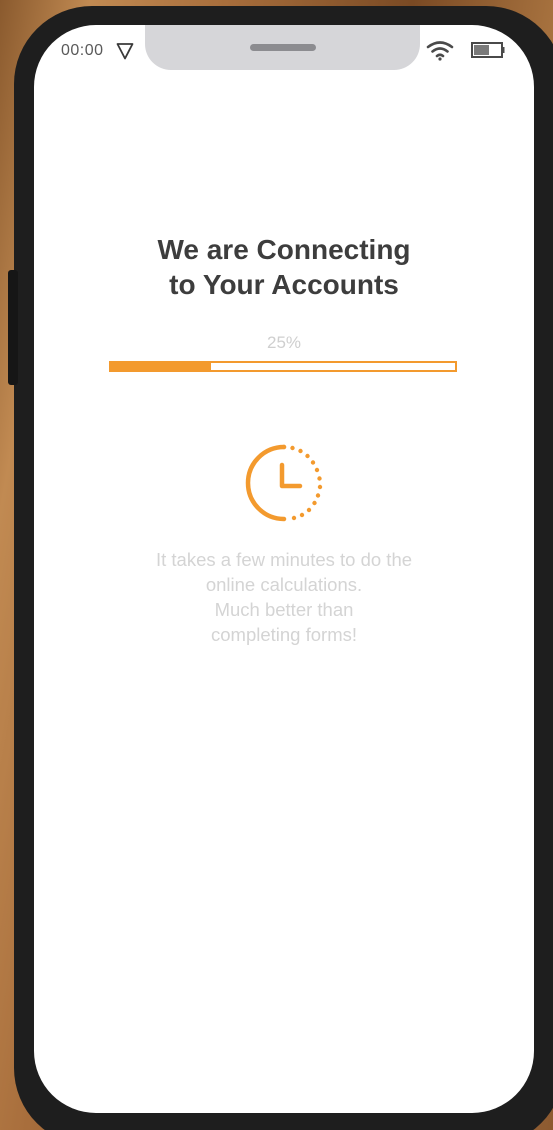 Image resolution: width=553 pixels, height=1130 pixels. Describe the element at coordinates (488, 50) in the screenshot. I see `battery-icon` at that location.